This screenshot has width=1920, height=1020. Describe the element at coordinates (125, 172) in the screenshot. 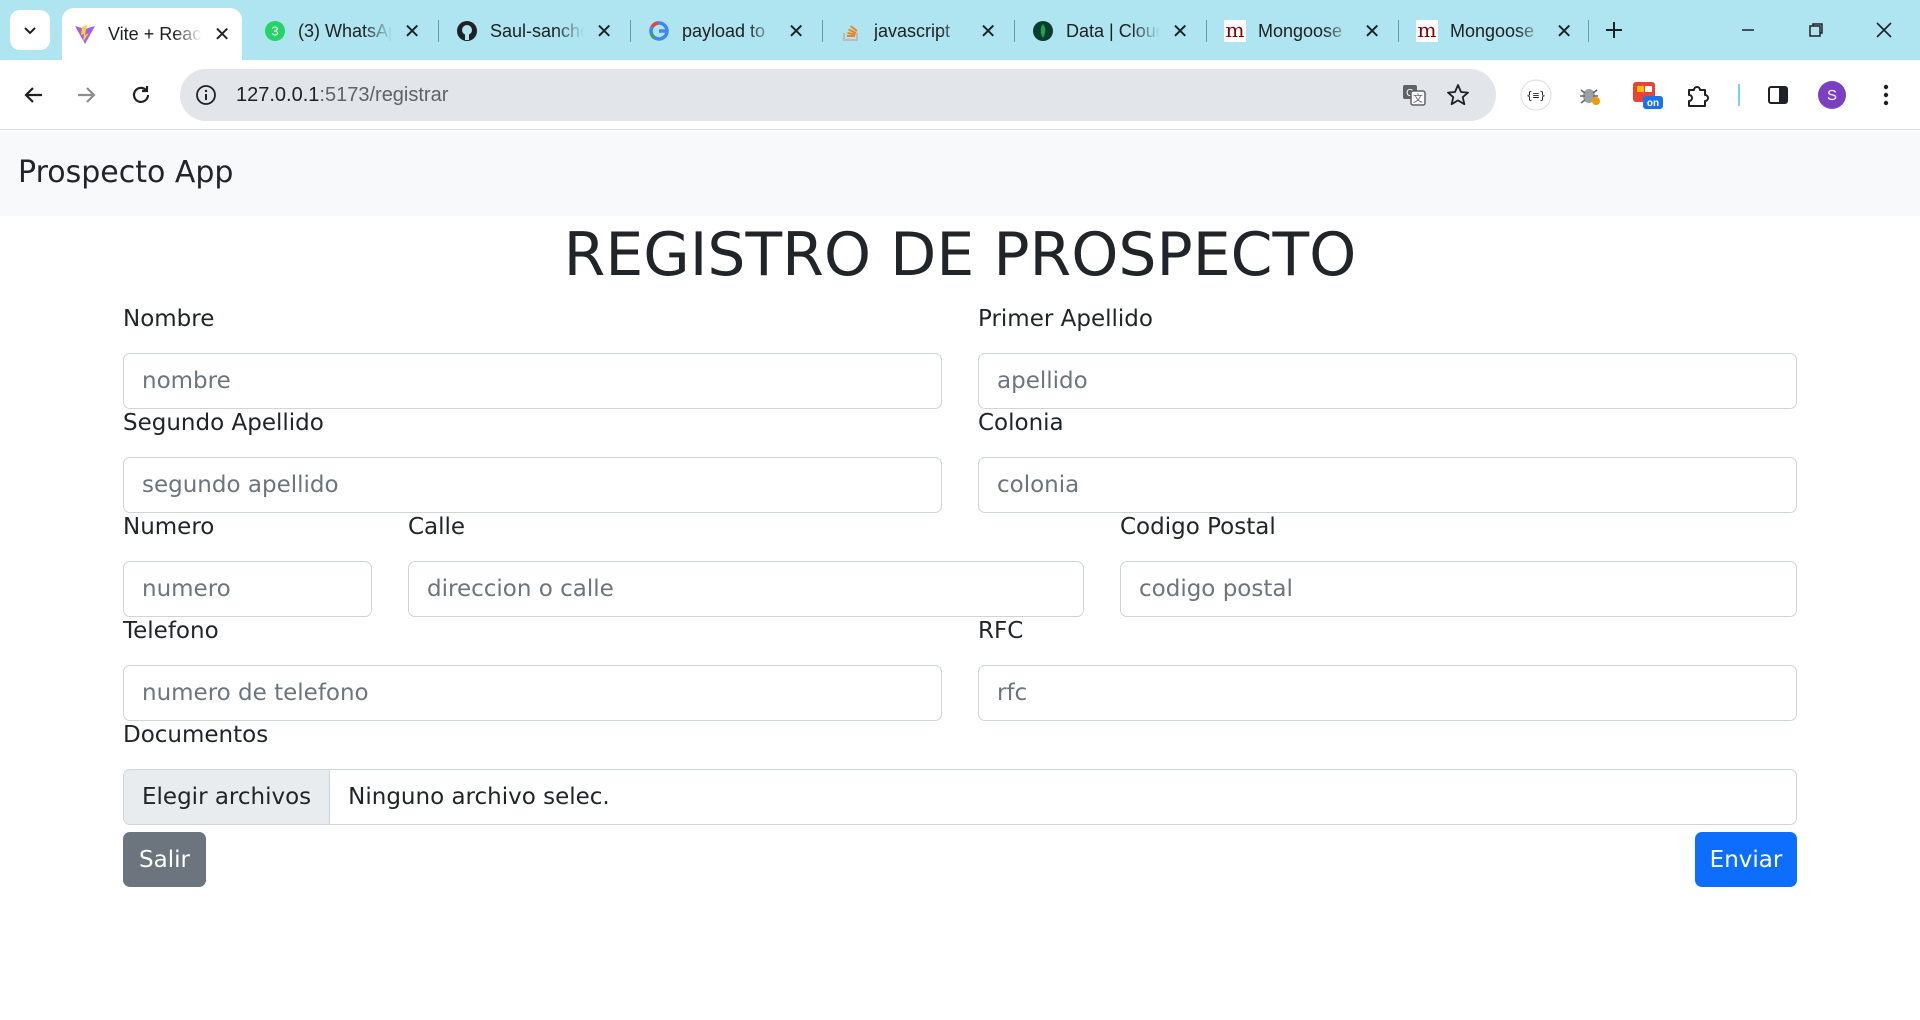

I see `navbar-brand: Prospecto App` at that location.